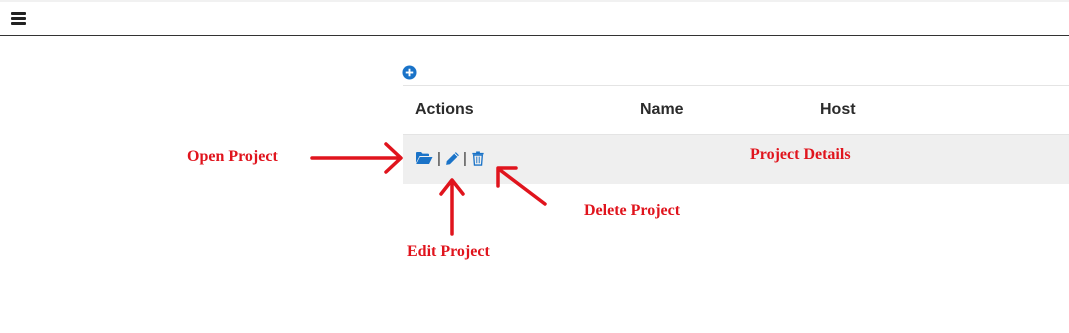 The height and width of the screenshot is (333, 1069). Describe the element at coordinates (428, 189) in the screenshot. I see `annotation-arrows` at that location.